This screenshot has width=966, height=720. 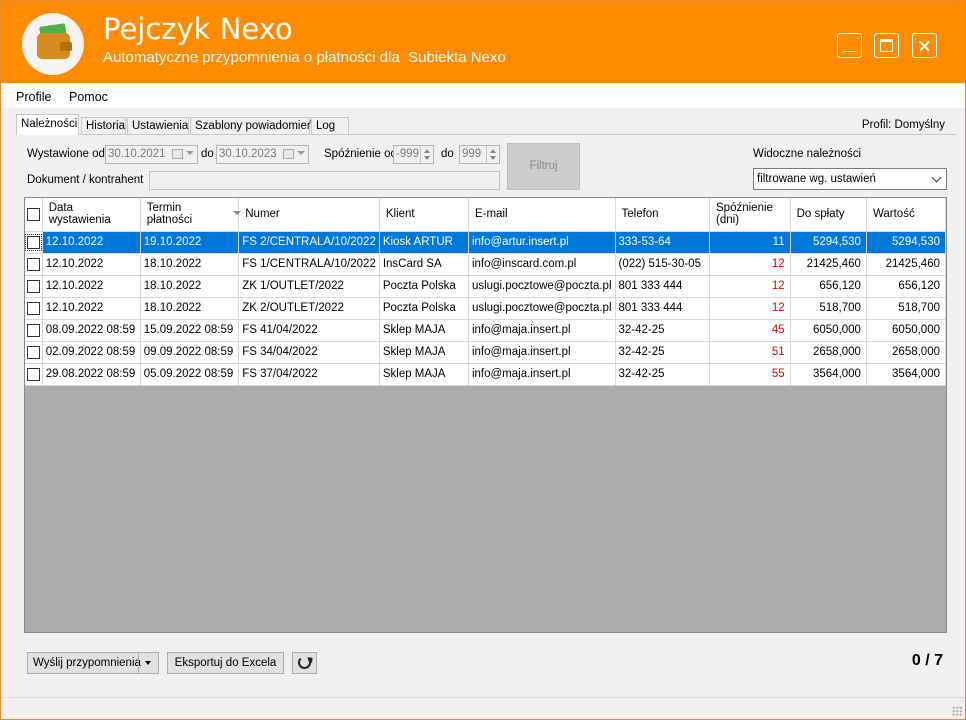 I want to click on cell-delay: 45, so click(x=750, y=330).